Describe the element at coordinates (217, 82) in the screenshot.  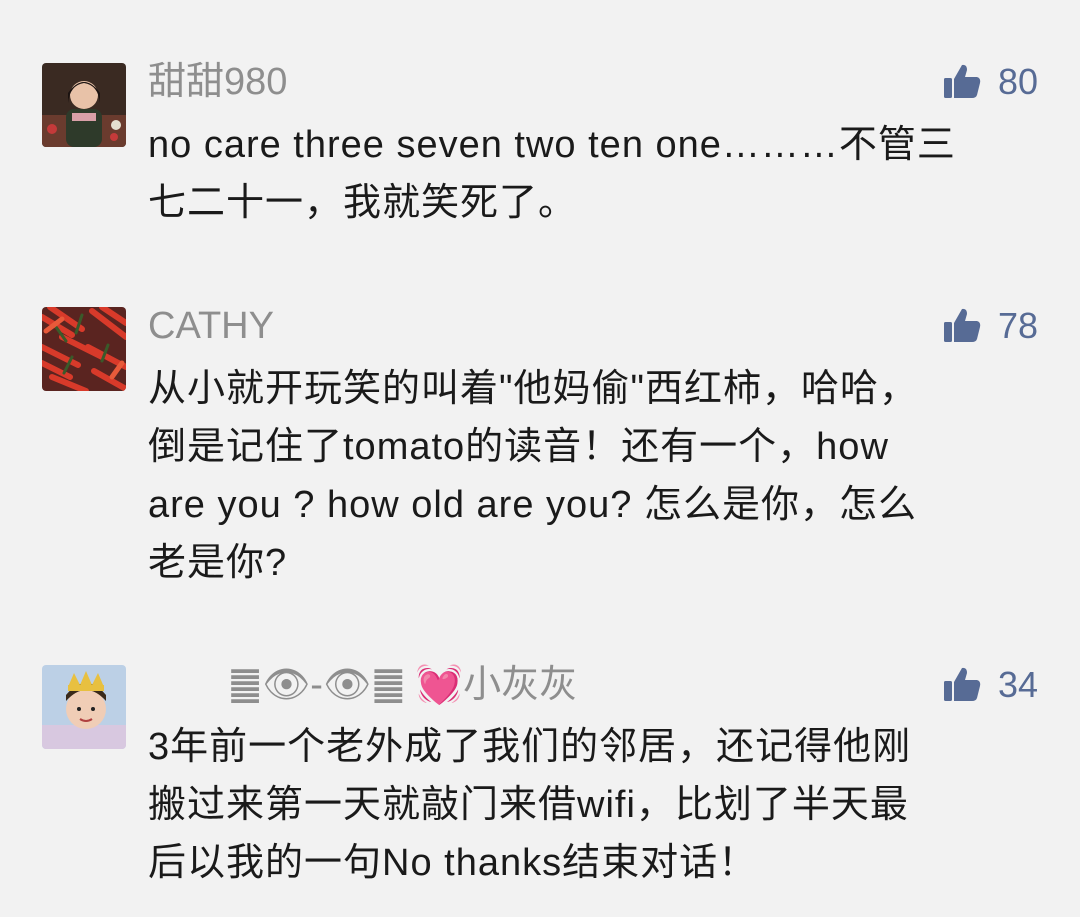
I see `commenter-name: 甜甜980` at that location.